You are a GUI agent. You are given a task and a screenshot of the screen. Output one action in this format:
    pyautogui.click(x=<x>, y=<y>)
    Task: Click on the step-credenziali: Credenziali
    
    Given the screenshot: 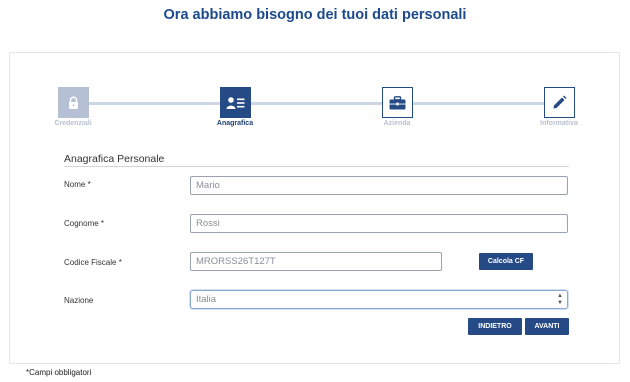 What is the action you would take?
    pyautogui.click(x=73, y=107)
    